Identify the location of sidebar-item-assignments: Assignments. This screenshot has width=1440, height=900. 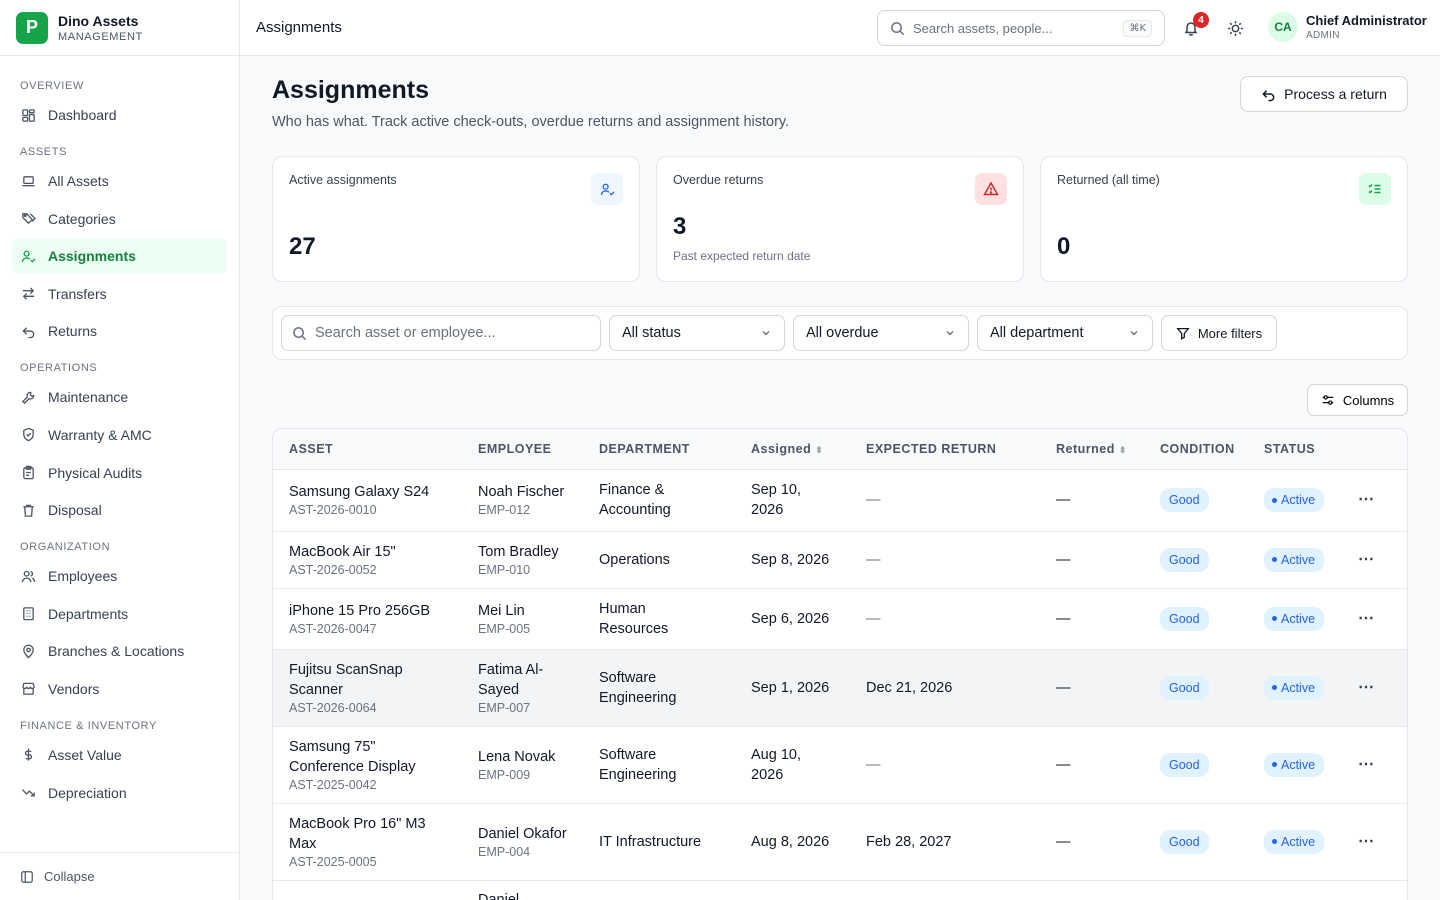
(119, 256).